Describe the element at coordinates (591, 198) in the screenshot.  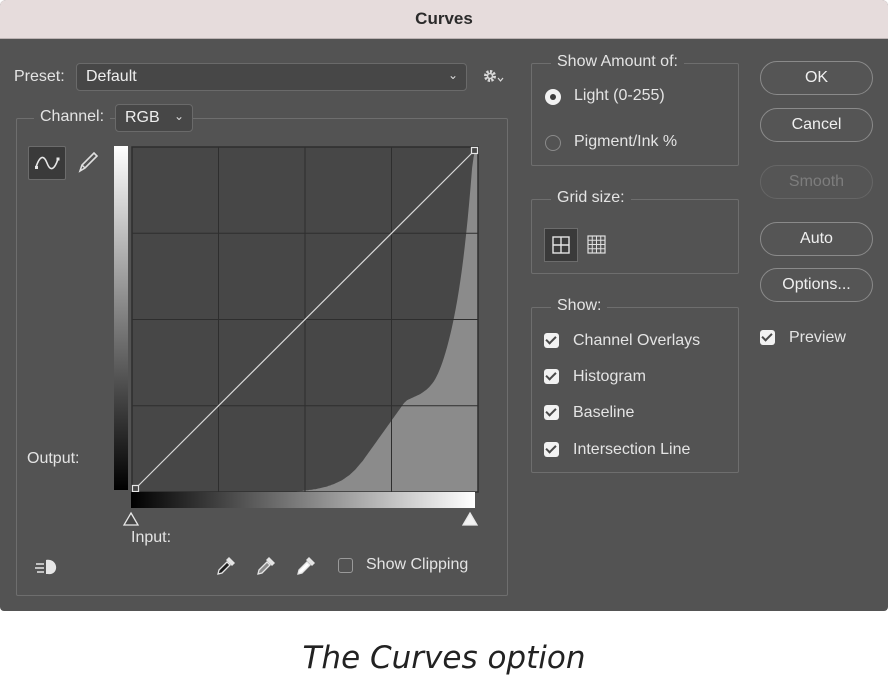
I see `grid-size-title: Grid size:` at that location.